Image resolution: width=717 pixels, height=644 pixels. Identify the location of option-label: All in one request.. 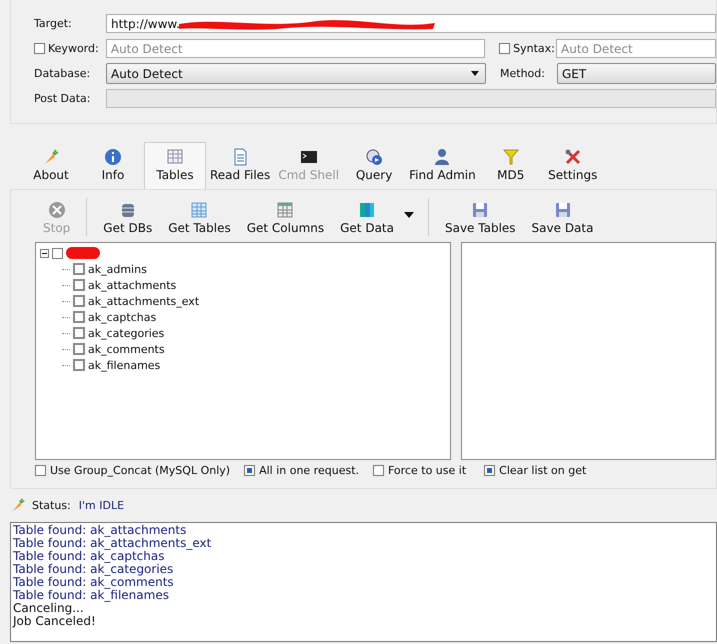
(309, 470).